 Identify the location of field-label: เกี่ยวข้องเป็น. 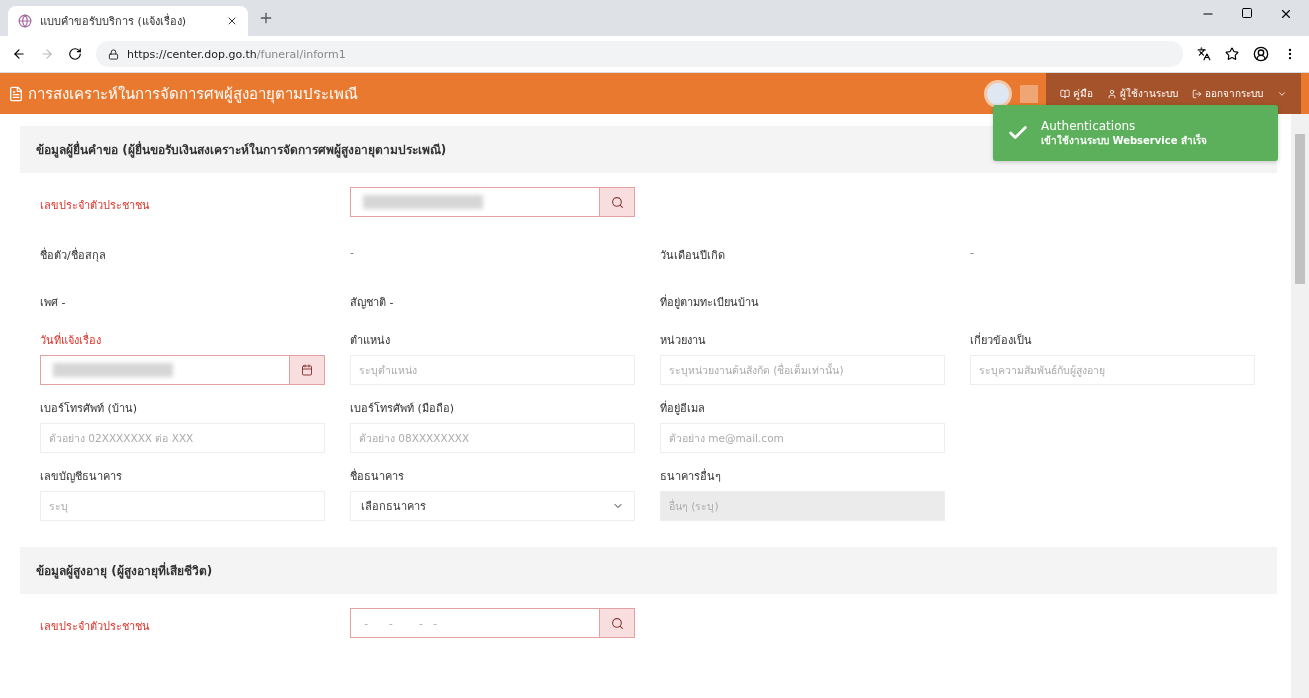
(1001, 340).